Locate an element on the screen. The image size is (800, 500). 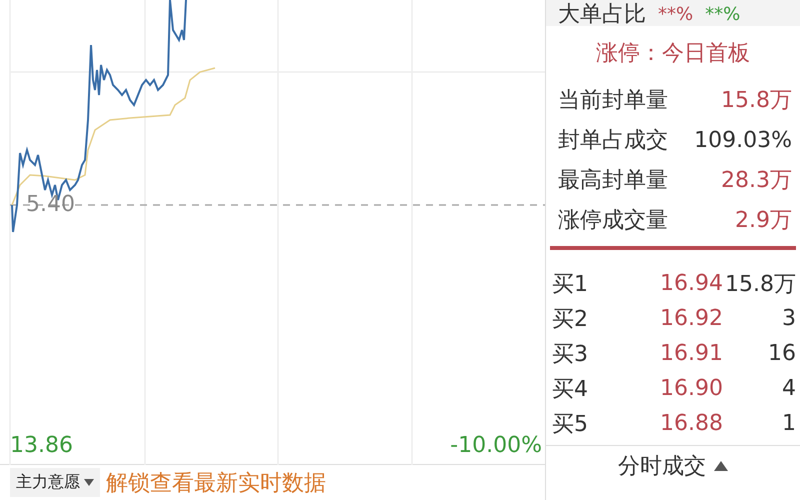
big-order-buy-value: **% is located at coordinates (676, 15).